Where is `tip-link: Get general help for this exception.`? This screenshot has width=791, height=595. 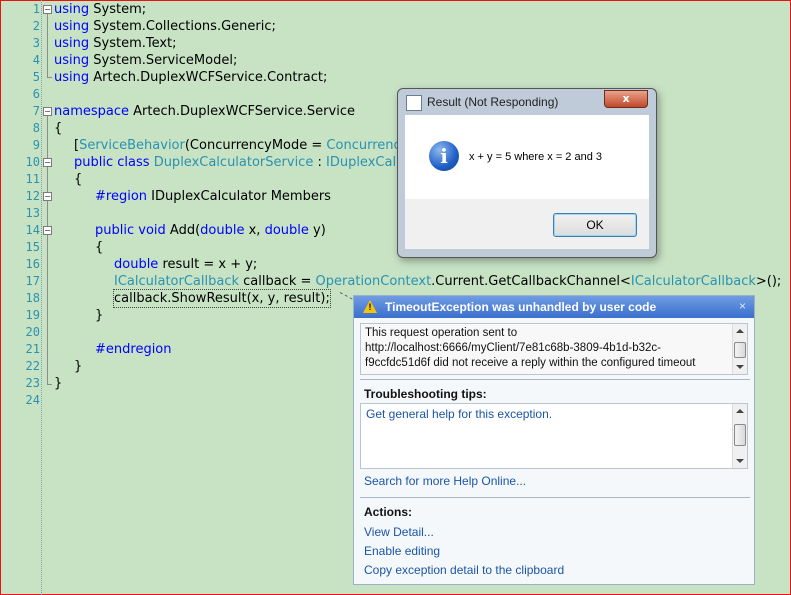 tip-link: Get general help for this exception. is located at coordinates (459, 414).